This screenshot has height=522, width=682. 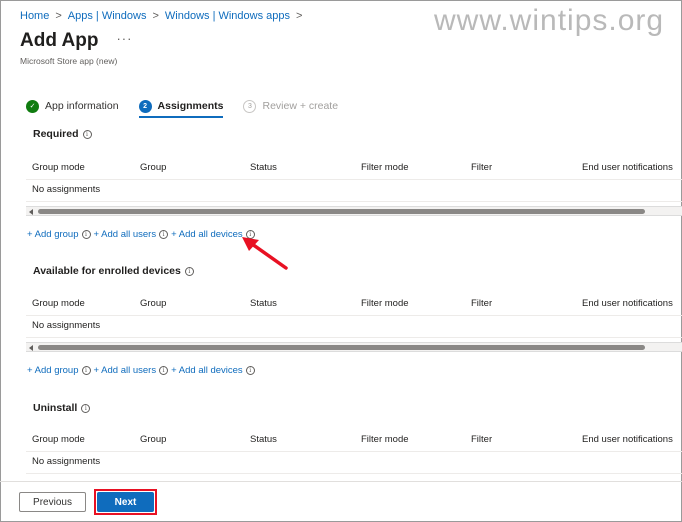 What do you see at coordinates (341, 501) in the screenshot?
I see `footer-bar: Previous Next` at bounding box center [341, 501].